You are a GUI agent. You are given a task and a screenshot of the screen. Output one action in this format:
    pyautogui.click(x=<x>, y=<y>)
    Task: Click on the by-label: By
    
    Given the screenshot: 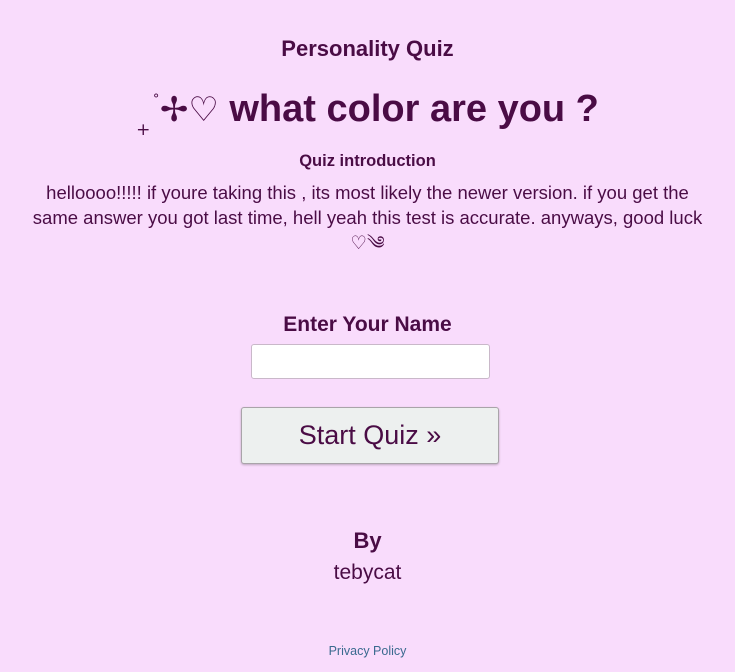 What is the action you would take?
    pyautogui.click(x=367, y=540)
    